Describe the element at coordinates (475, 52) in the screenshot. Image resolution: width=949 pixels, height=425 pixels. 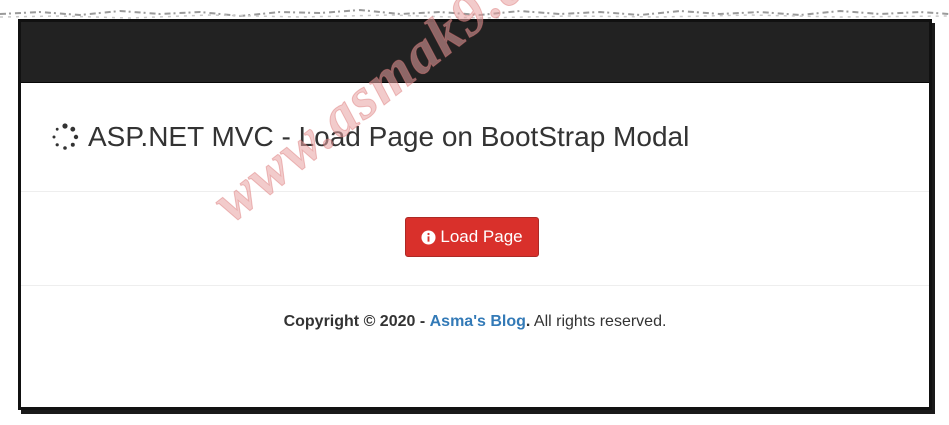
I see `navbar` at that location.